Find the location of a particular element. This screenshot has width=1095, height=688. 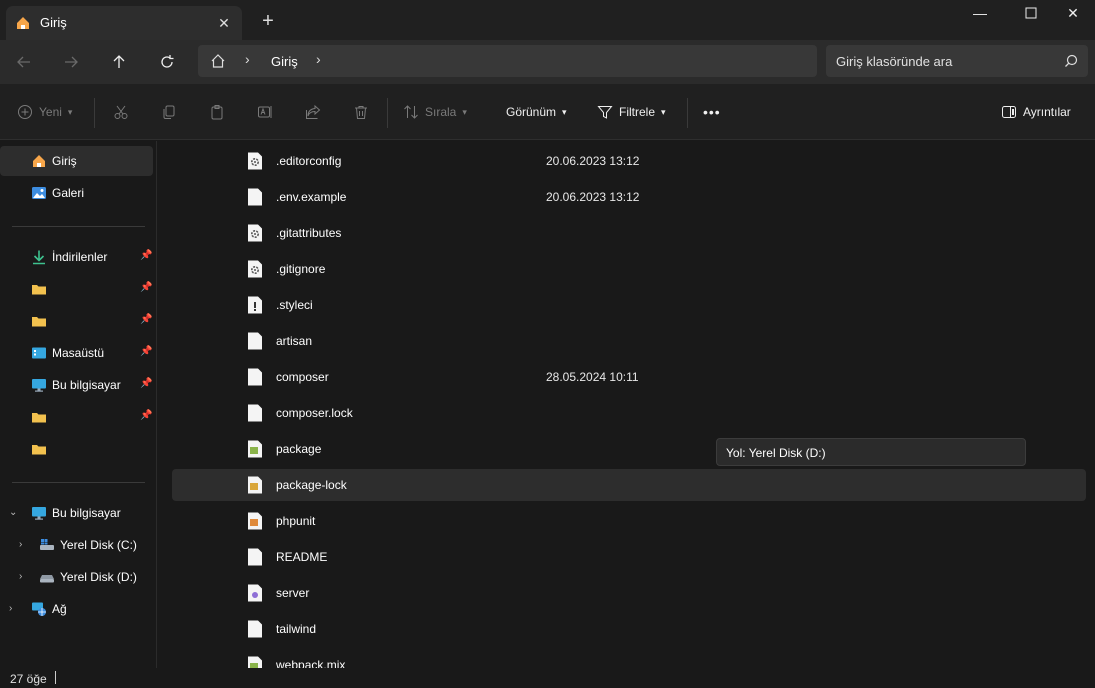

gallery-icon is located at coordinates (39, 193).